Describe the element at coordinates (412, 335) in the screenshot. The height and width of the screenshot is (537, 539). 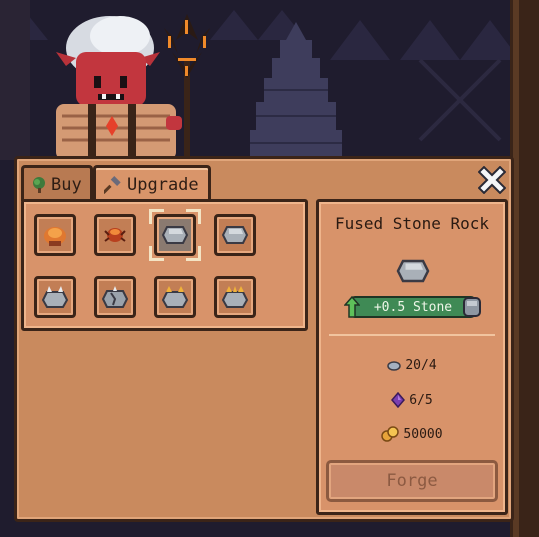
I see `divider` at that location.